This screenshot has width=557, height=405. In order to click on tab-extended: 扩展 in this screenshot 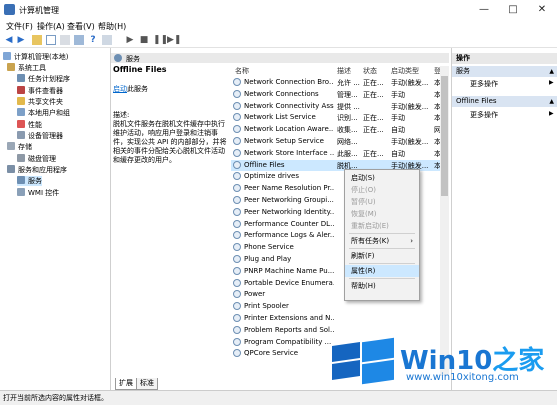, I will do `click(126, 384)`.